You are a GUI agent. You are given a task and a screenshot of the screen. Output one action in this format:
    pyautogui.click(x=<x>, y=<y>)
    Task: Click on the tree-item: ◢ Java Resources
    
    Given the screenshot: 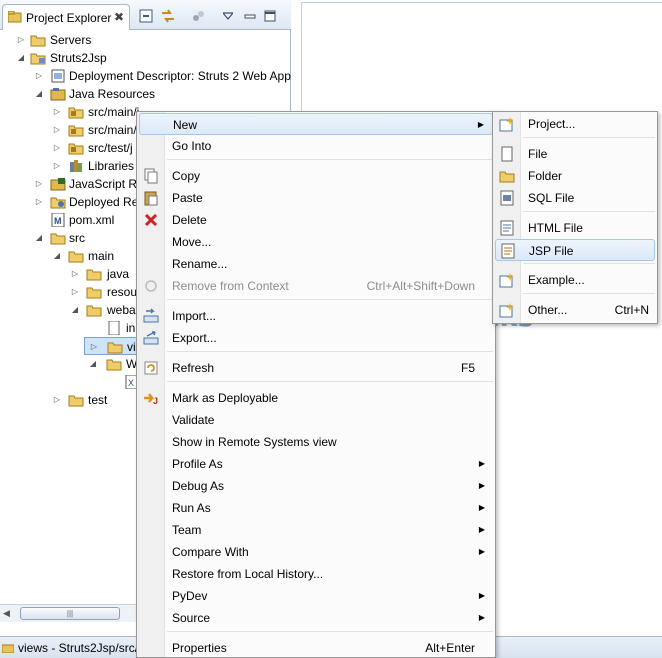 What is the action you would take?
    pyautogui.click(x=145, y=94)
    